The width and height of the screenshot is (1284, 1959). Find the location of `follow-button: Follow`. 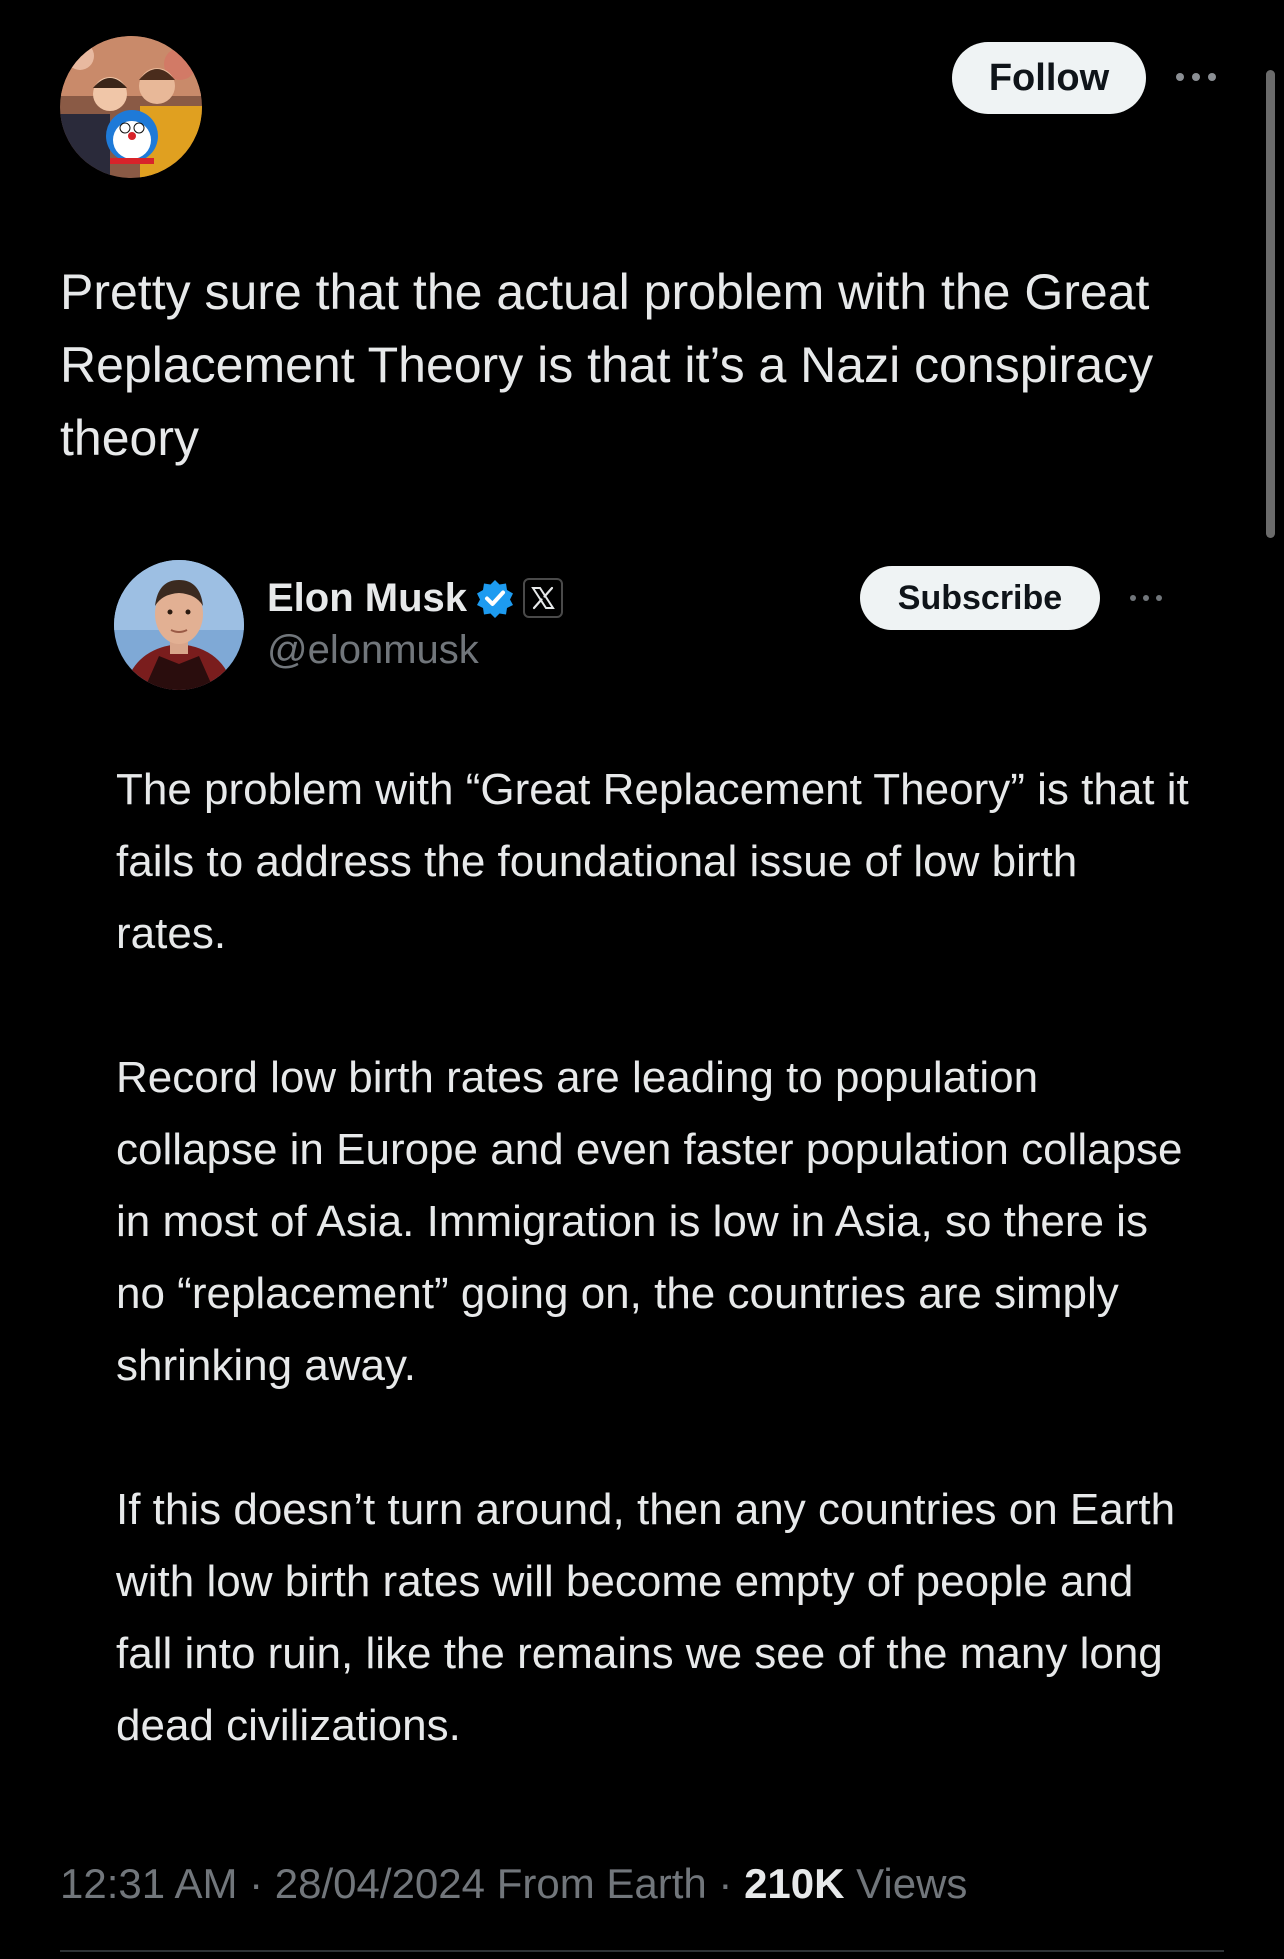

follow-button: Follow is located at coordinates (1049, 78).